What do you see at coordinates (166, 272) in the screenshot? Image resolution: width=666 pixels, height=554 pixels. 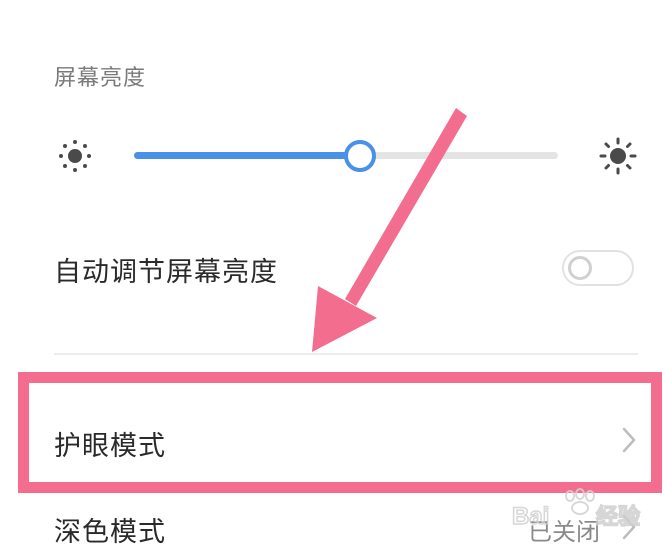 I see `auto-brightness-label: 自动调节屏幕亮度` at bounding box center [166, 272].